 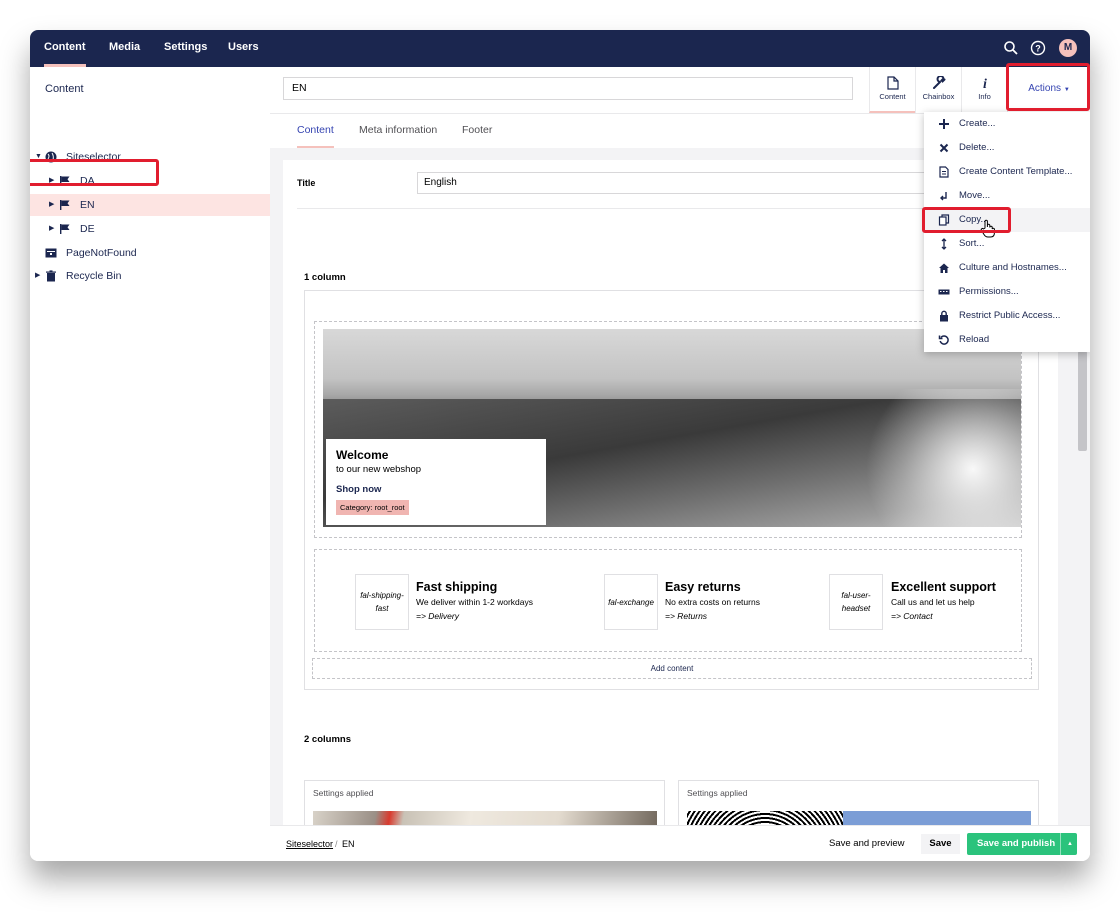 I want to click on app-tab-label: Content, so click(x=892, y=96).